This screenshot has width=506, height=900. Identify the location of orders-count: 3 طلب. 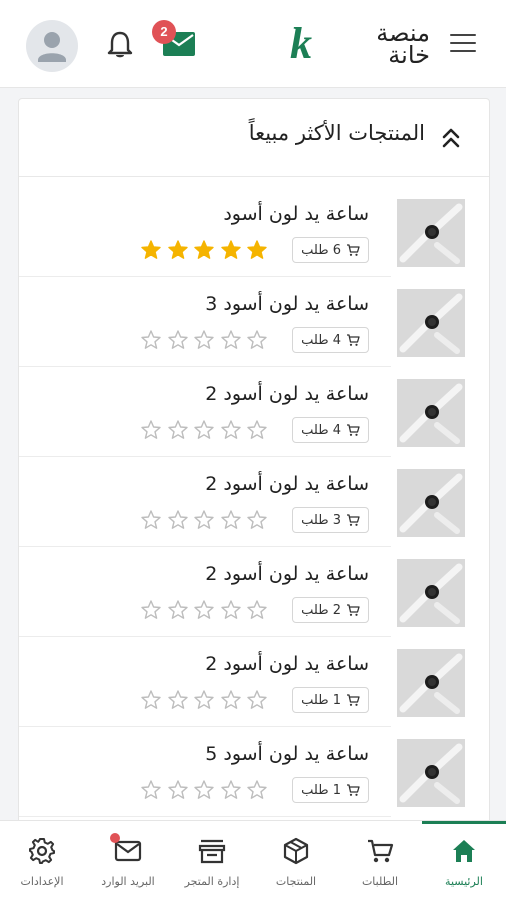
(321, 520).